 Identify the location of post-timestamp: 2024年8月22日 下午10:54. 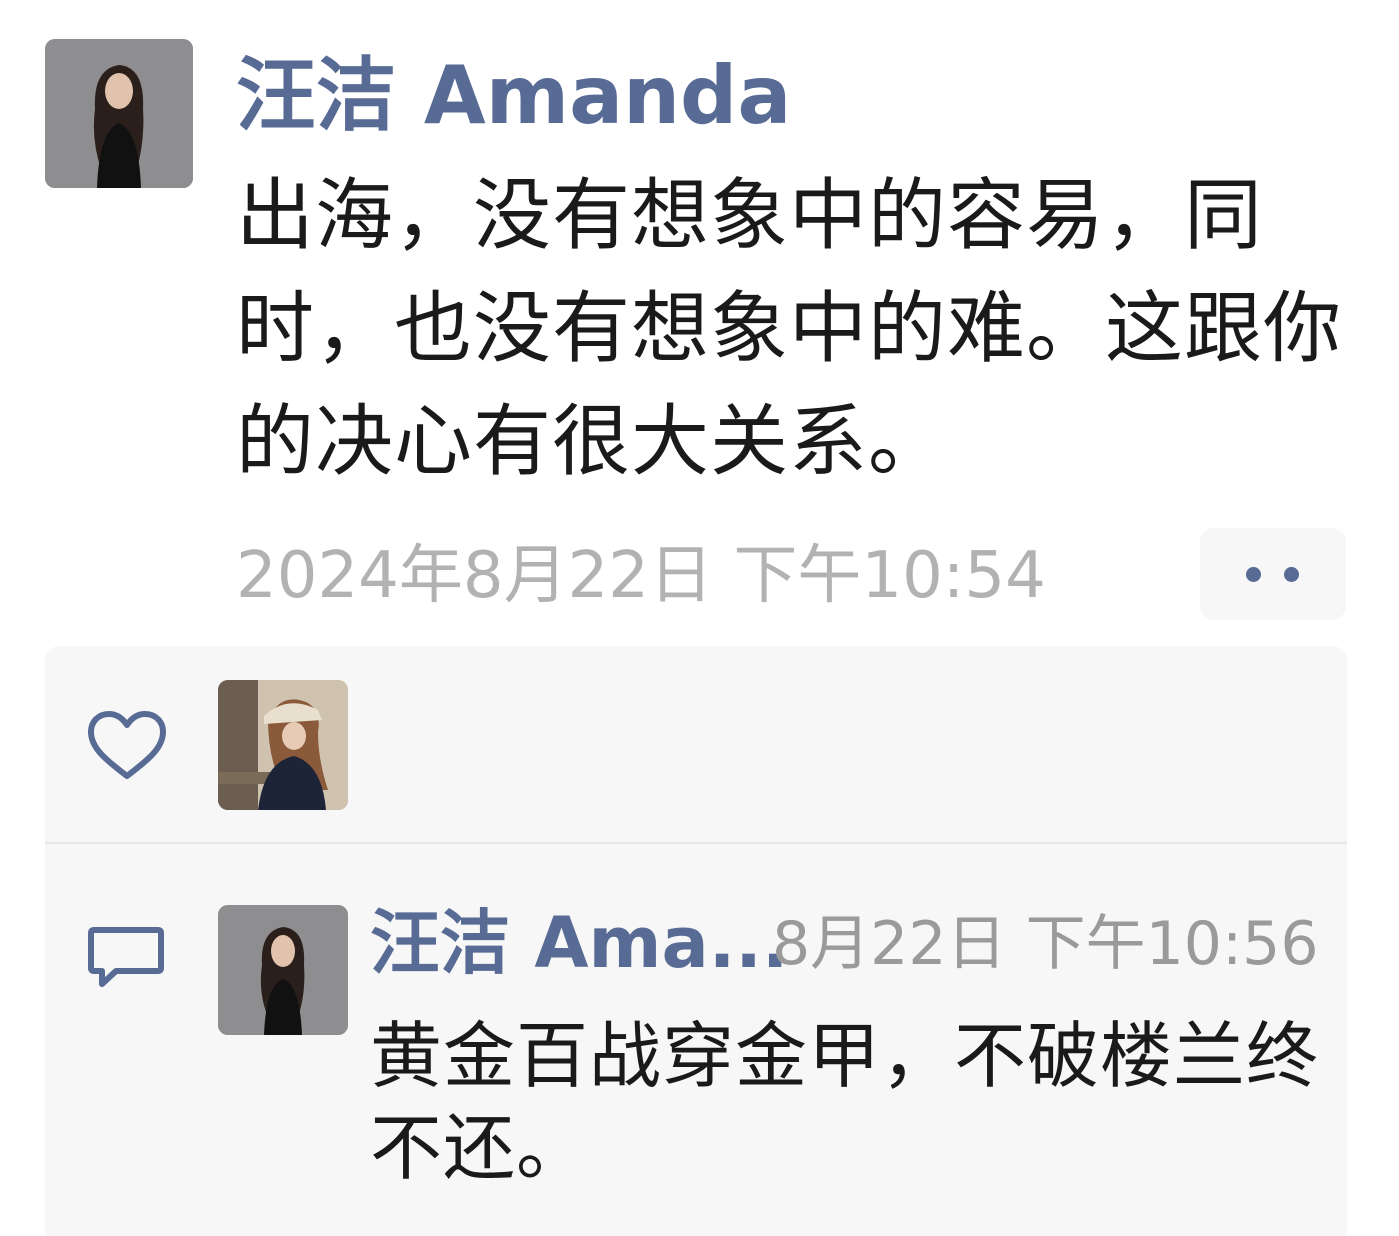
(641, 576).